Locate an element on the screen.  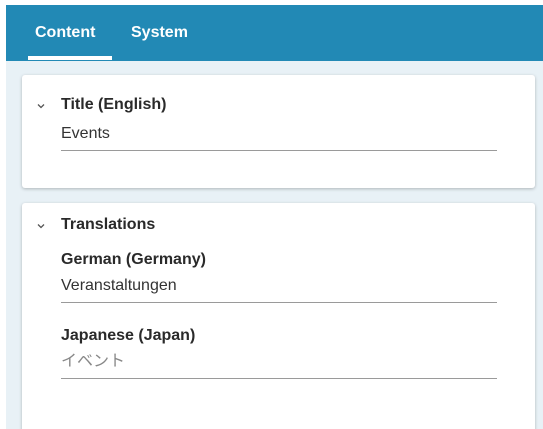
japanese-translation-input: イベント is located at coordinates (279, 363).